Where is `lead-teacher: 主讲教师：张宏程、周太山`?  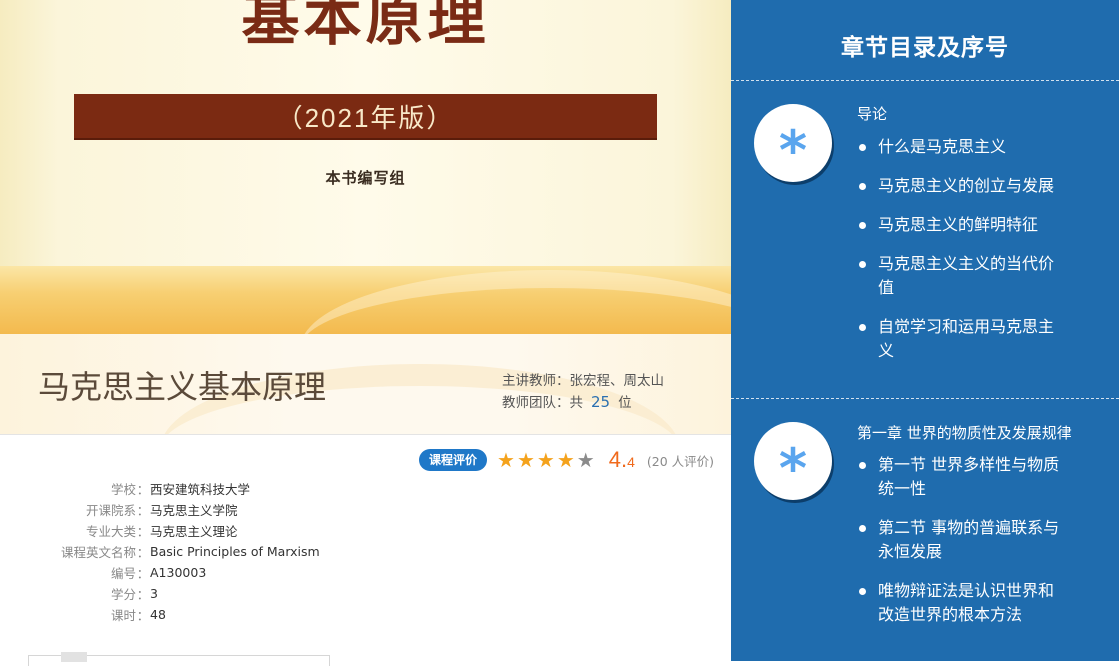
lead-teacher: 主讲教师：张宏程、周太山 is located at coordinates (583, 379).